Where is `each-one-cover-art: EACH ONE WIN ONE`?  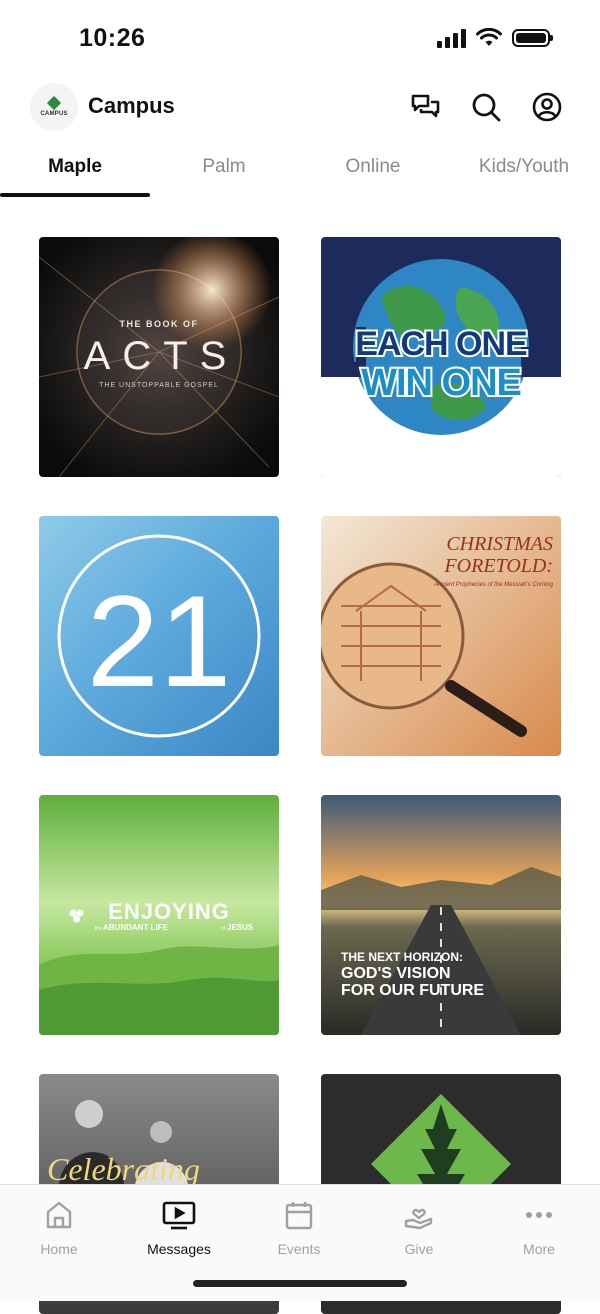
each-one-cover-art: EACH ONE WIN ONE is located at coordinates (441, 357).